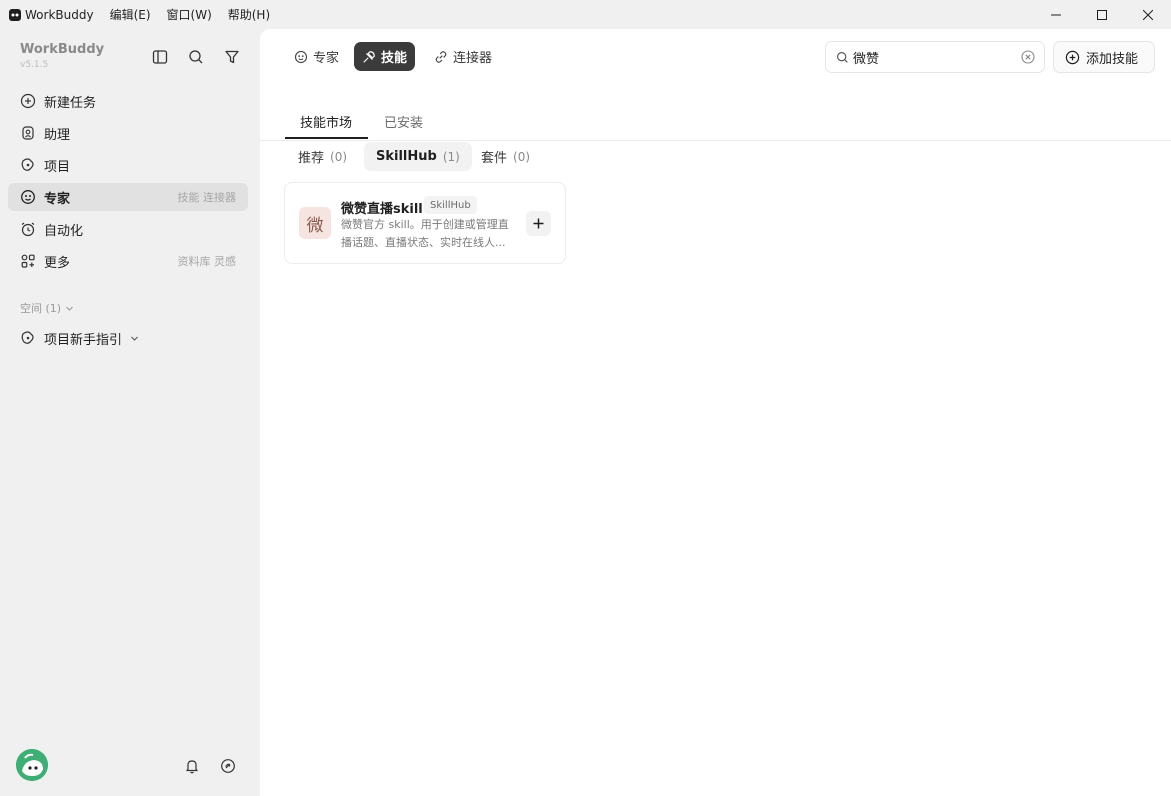  I want to click on bell-icon, so click(192, 767).